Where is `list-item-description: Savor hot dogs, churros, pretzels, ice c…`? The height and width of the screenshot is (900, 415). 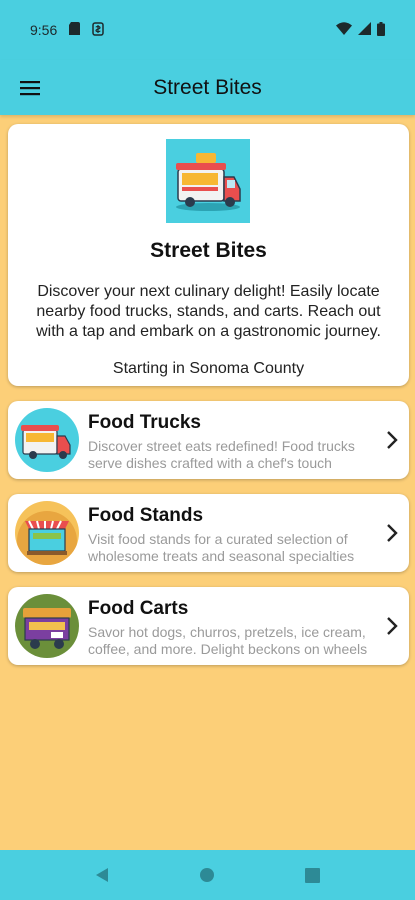
list-item-description: Savor hot dogs, churros, pretzels, ice c… is located at coordinates (228, 640).